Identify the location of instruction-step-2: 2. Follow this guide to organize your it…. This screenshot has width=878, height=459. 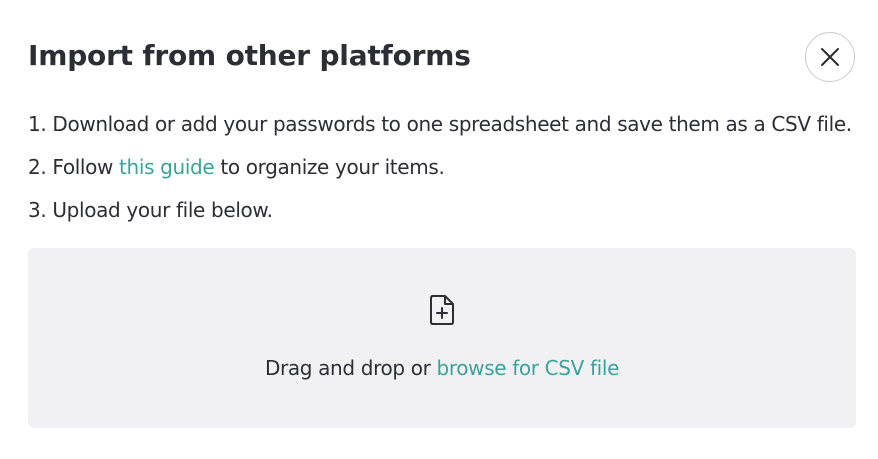
(440, 167).